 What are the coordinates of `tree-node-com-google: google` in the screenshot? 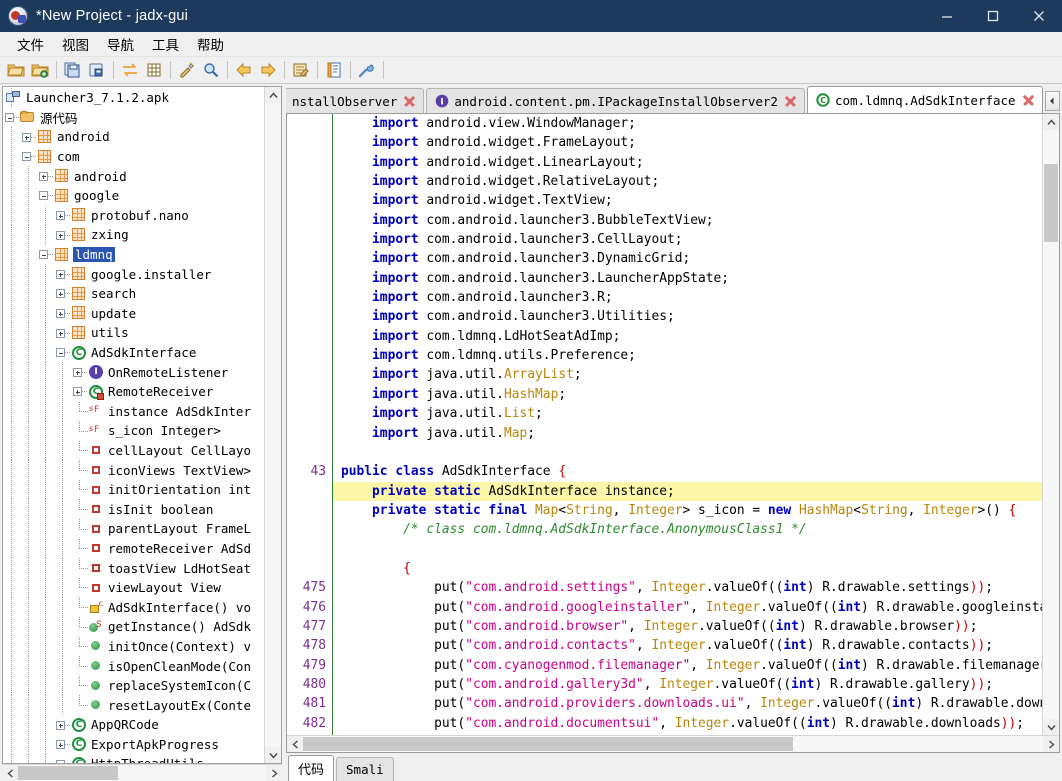 It's located at (133, 195).